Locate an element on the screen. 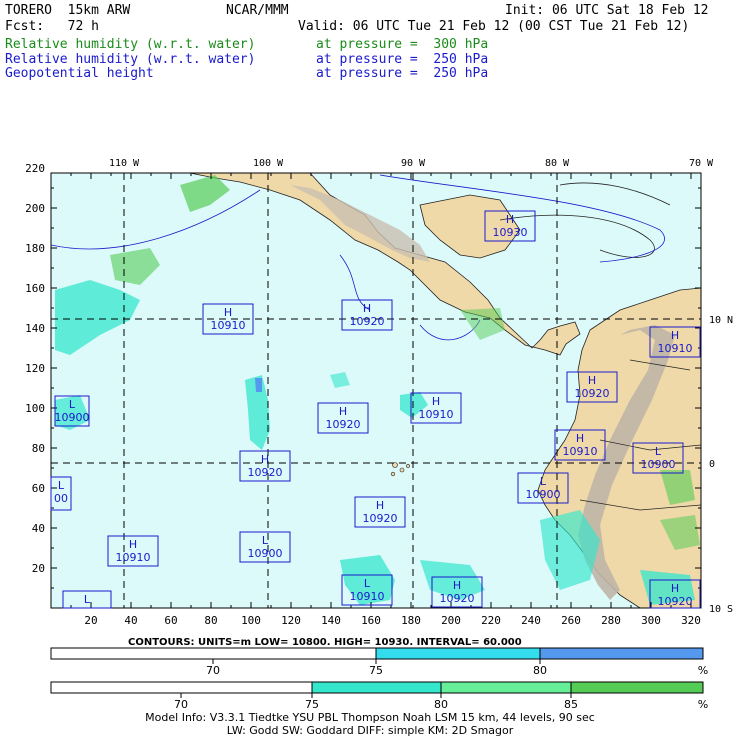 The height and width of the screenshot is (740, 740). y-tick-label: 220 is located at coordinates (35, 168).